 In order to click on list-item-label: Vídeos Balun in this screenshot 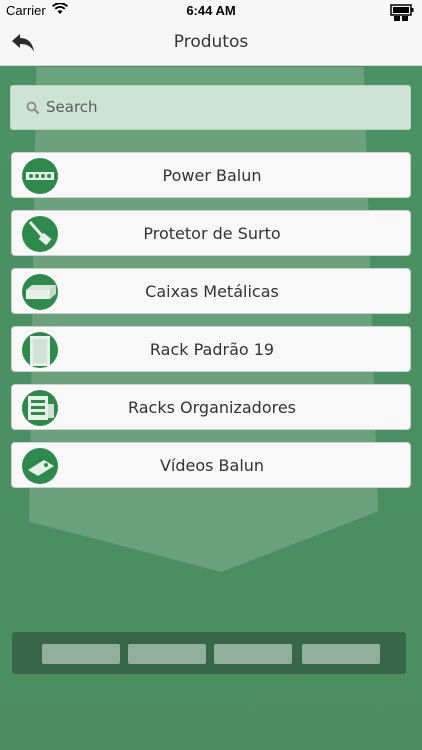, I will do `click(212, 465)`.